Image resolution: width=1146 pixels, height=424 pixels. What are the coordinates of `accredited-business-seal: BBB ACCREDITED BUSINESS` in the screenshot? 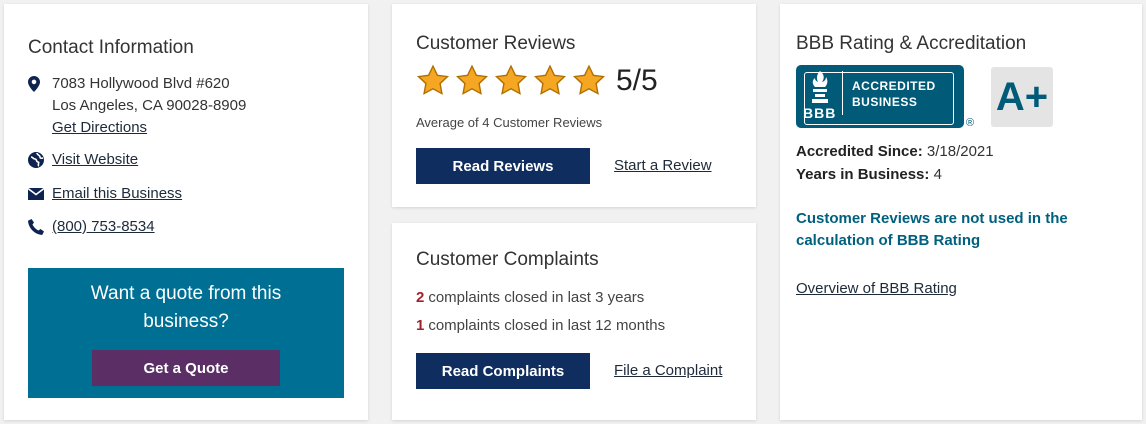 It's located at (880, 96).